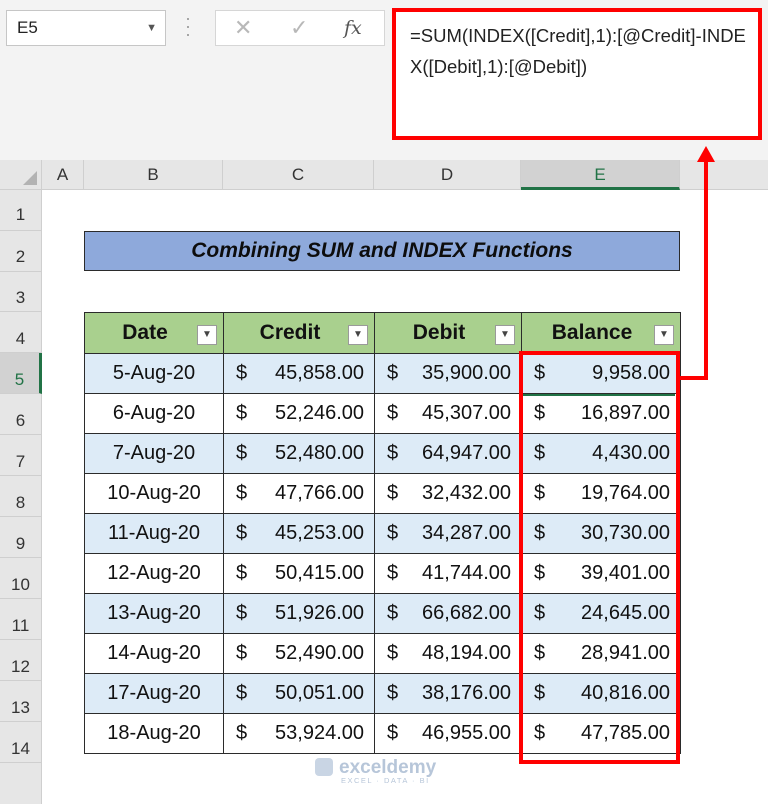  What do you see at coordinates (600, 175) in the screenshot?
I see `column-header-e: E` at bounding box center [600, 175].